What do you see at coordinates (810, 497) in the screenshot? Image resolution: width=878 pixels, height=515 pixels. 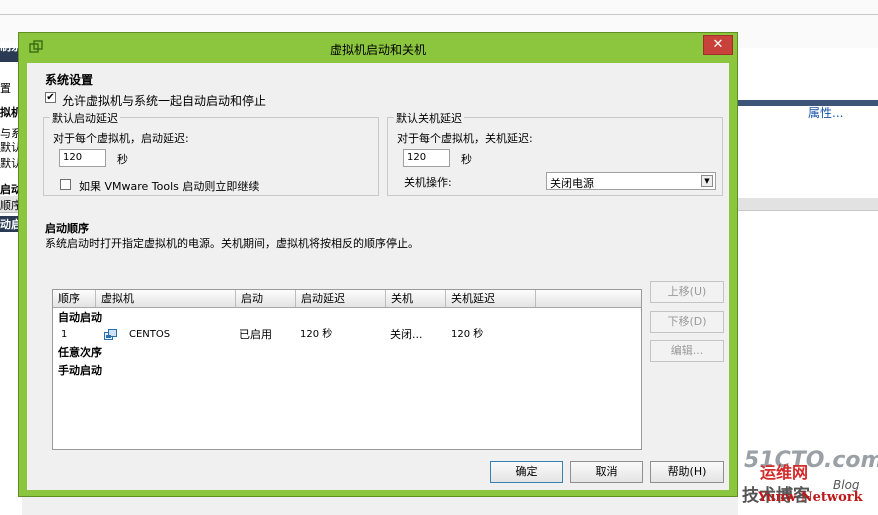 I see `watermark-network: Yunw Network` at bounding box center [810, 497].